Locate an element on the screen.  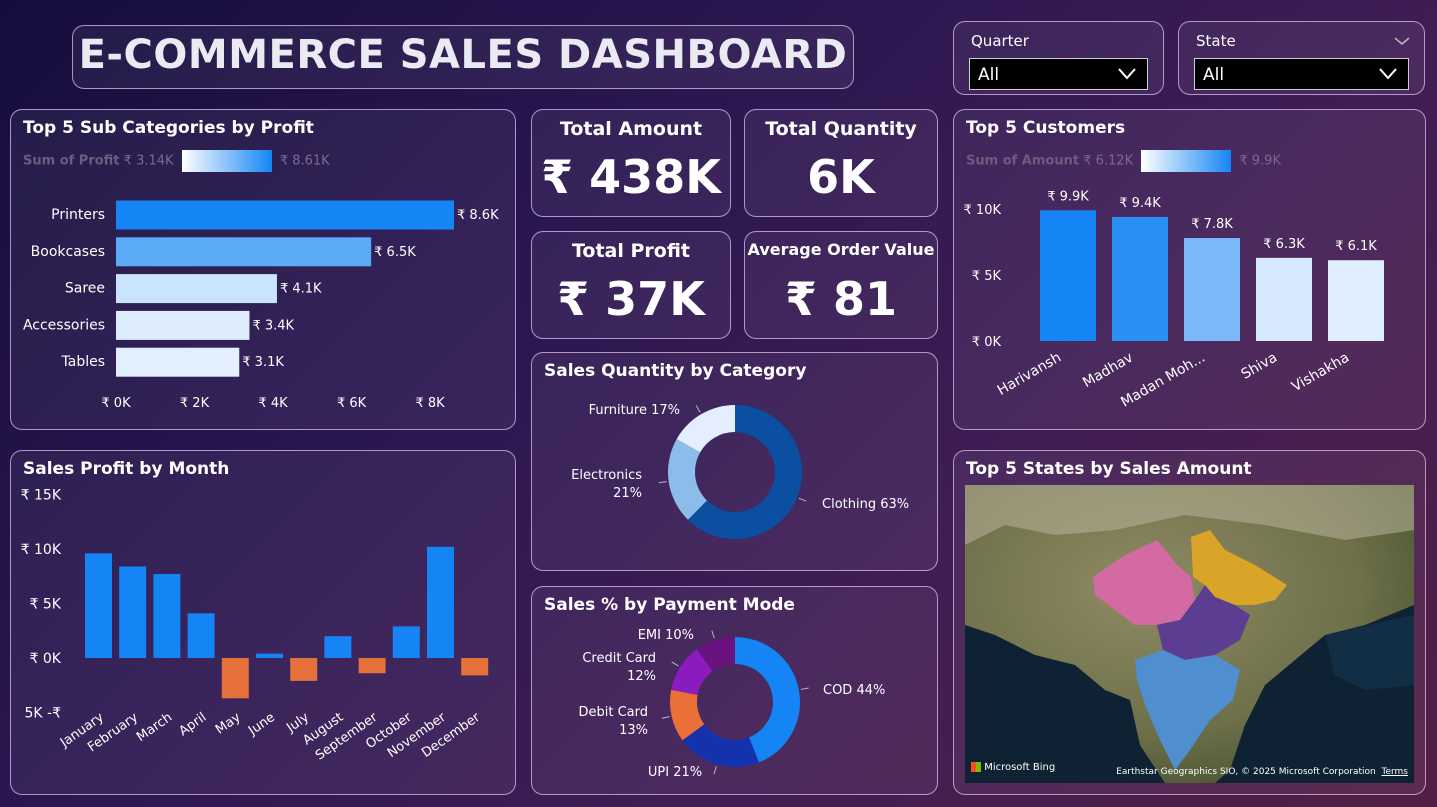
state-dropdown-value: All is located at coordinates (1214, 75).